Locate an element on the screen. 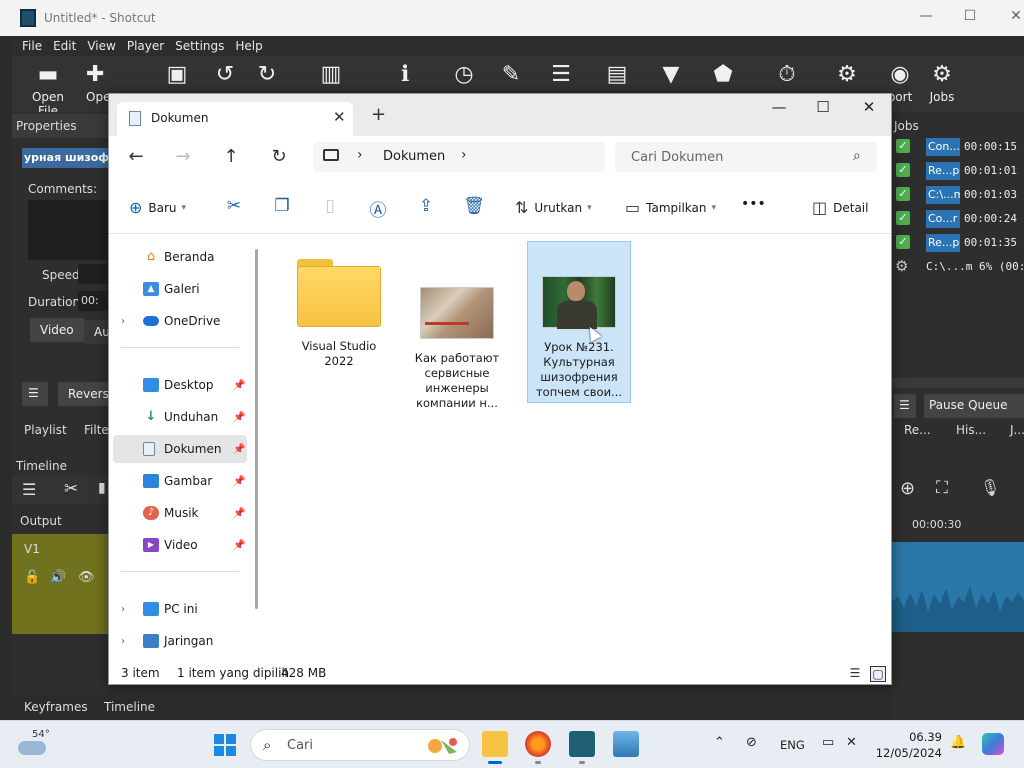 This screenshot has height=768, width=1024. back-arrow-icon: ← is located at coordinates (136, 156).